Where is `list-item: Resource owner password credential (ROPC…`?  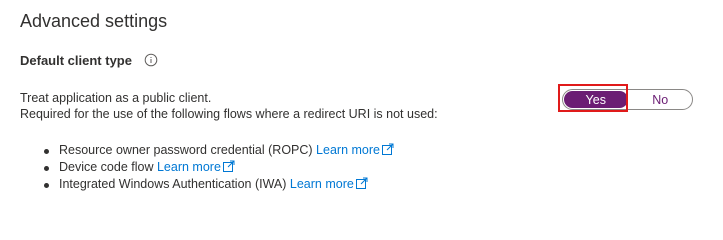 list-item: Resource owner password credential (ROPC… is located at coordinates (219, 150).